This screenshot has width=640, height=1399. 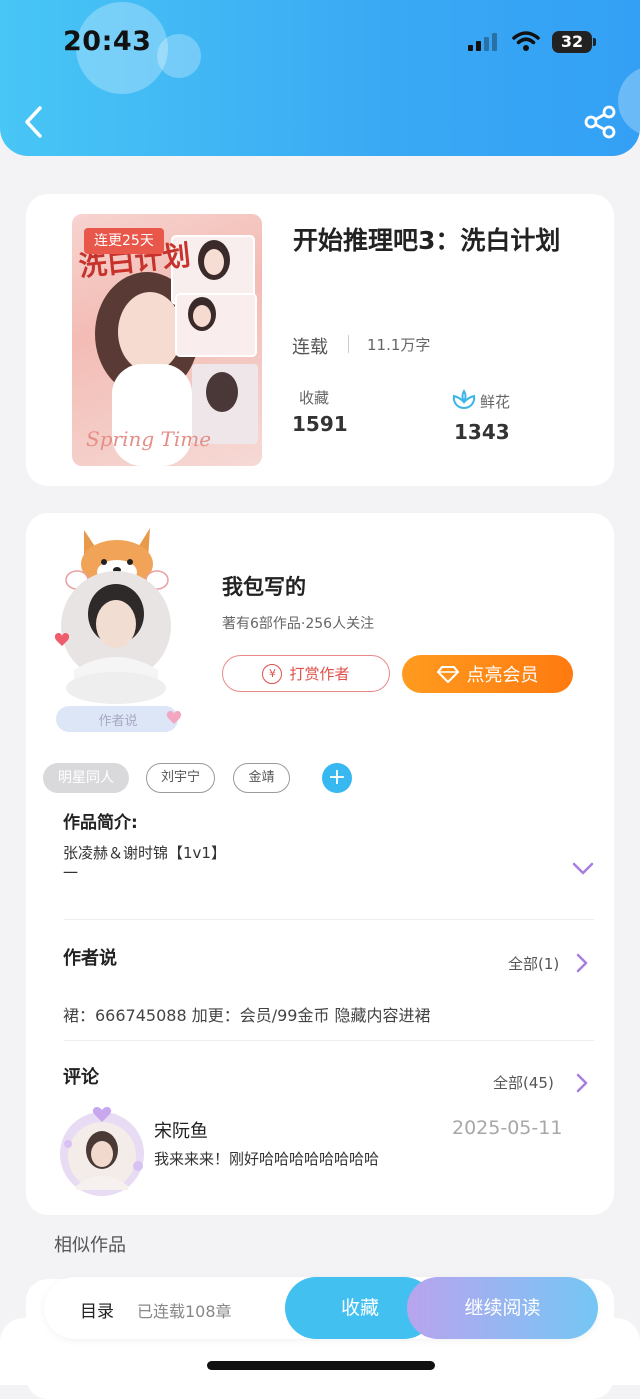 I want to click on home-indicator, so click(x=321, y=1365).